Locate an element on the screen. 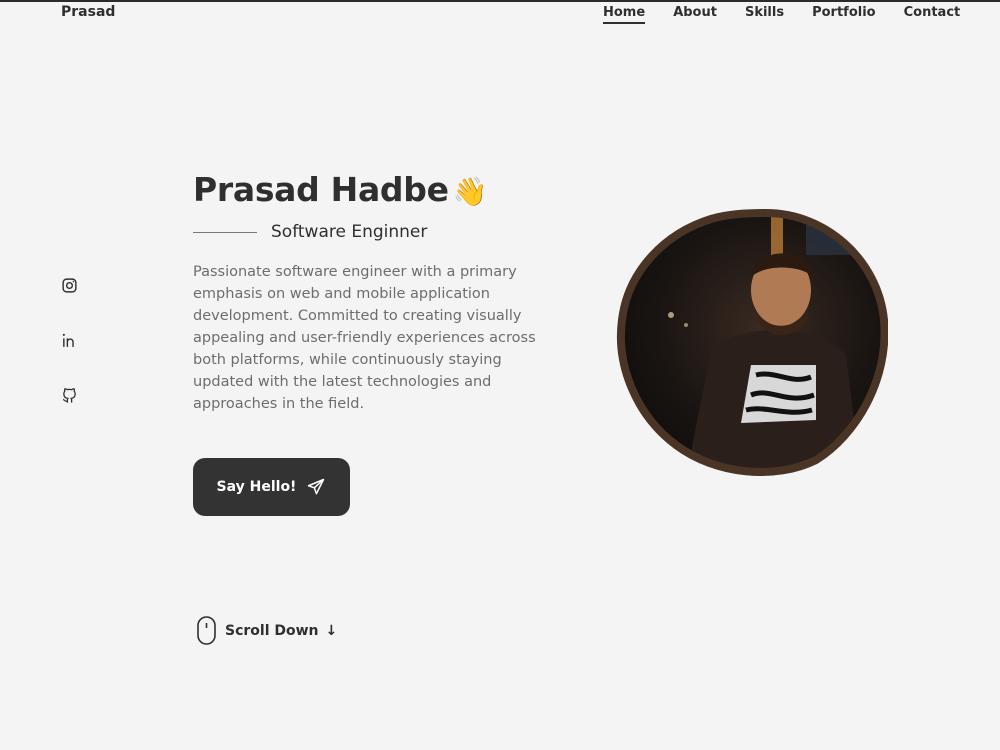 This screenshot has width=1000, height=750. nav-skills: Skills is located at coordinates (764, 14).